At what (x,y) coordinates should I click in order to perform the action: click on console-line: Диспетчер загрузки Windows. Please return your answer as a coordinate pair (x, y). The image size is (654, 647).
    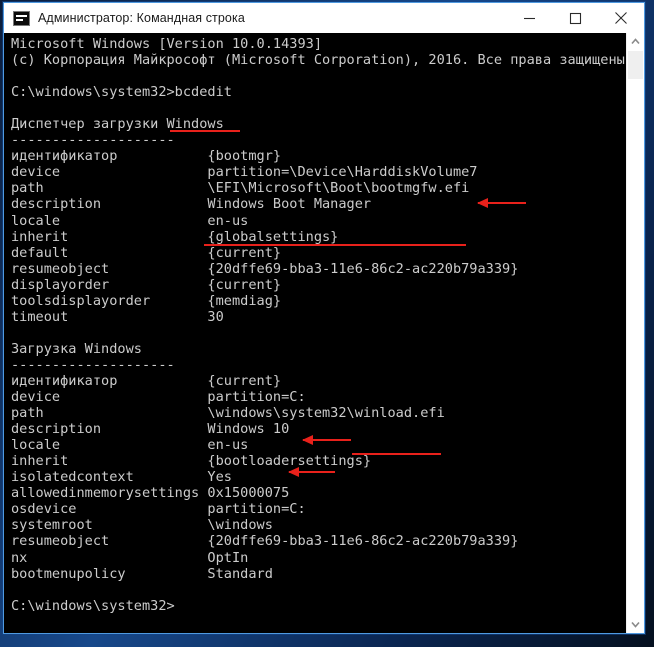
    Looking at the image, I should click on (117, 124).